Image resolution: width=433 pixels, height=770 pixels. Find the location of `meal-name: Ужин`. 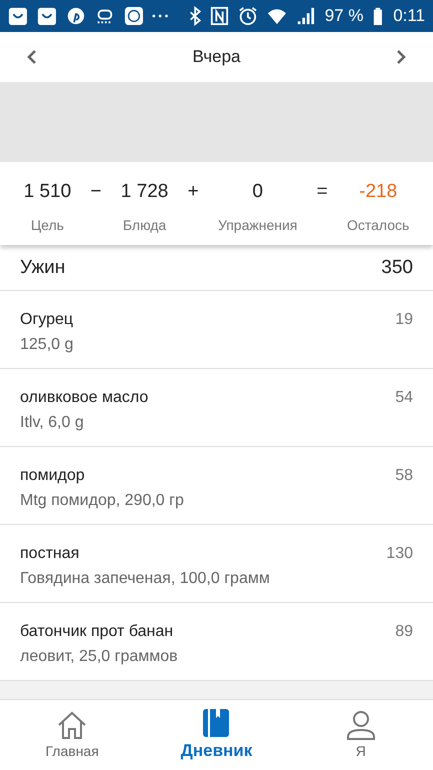

meal-name: Ужин is located at coordinates (43, 267).